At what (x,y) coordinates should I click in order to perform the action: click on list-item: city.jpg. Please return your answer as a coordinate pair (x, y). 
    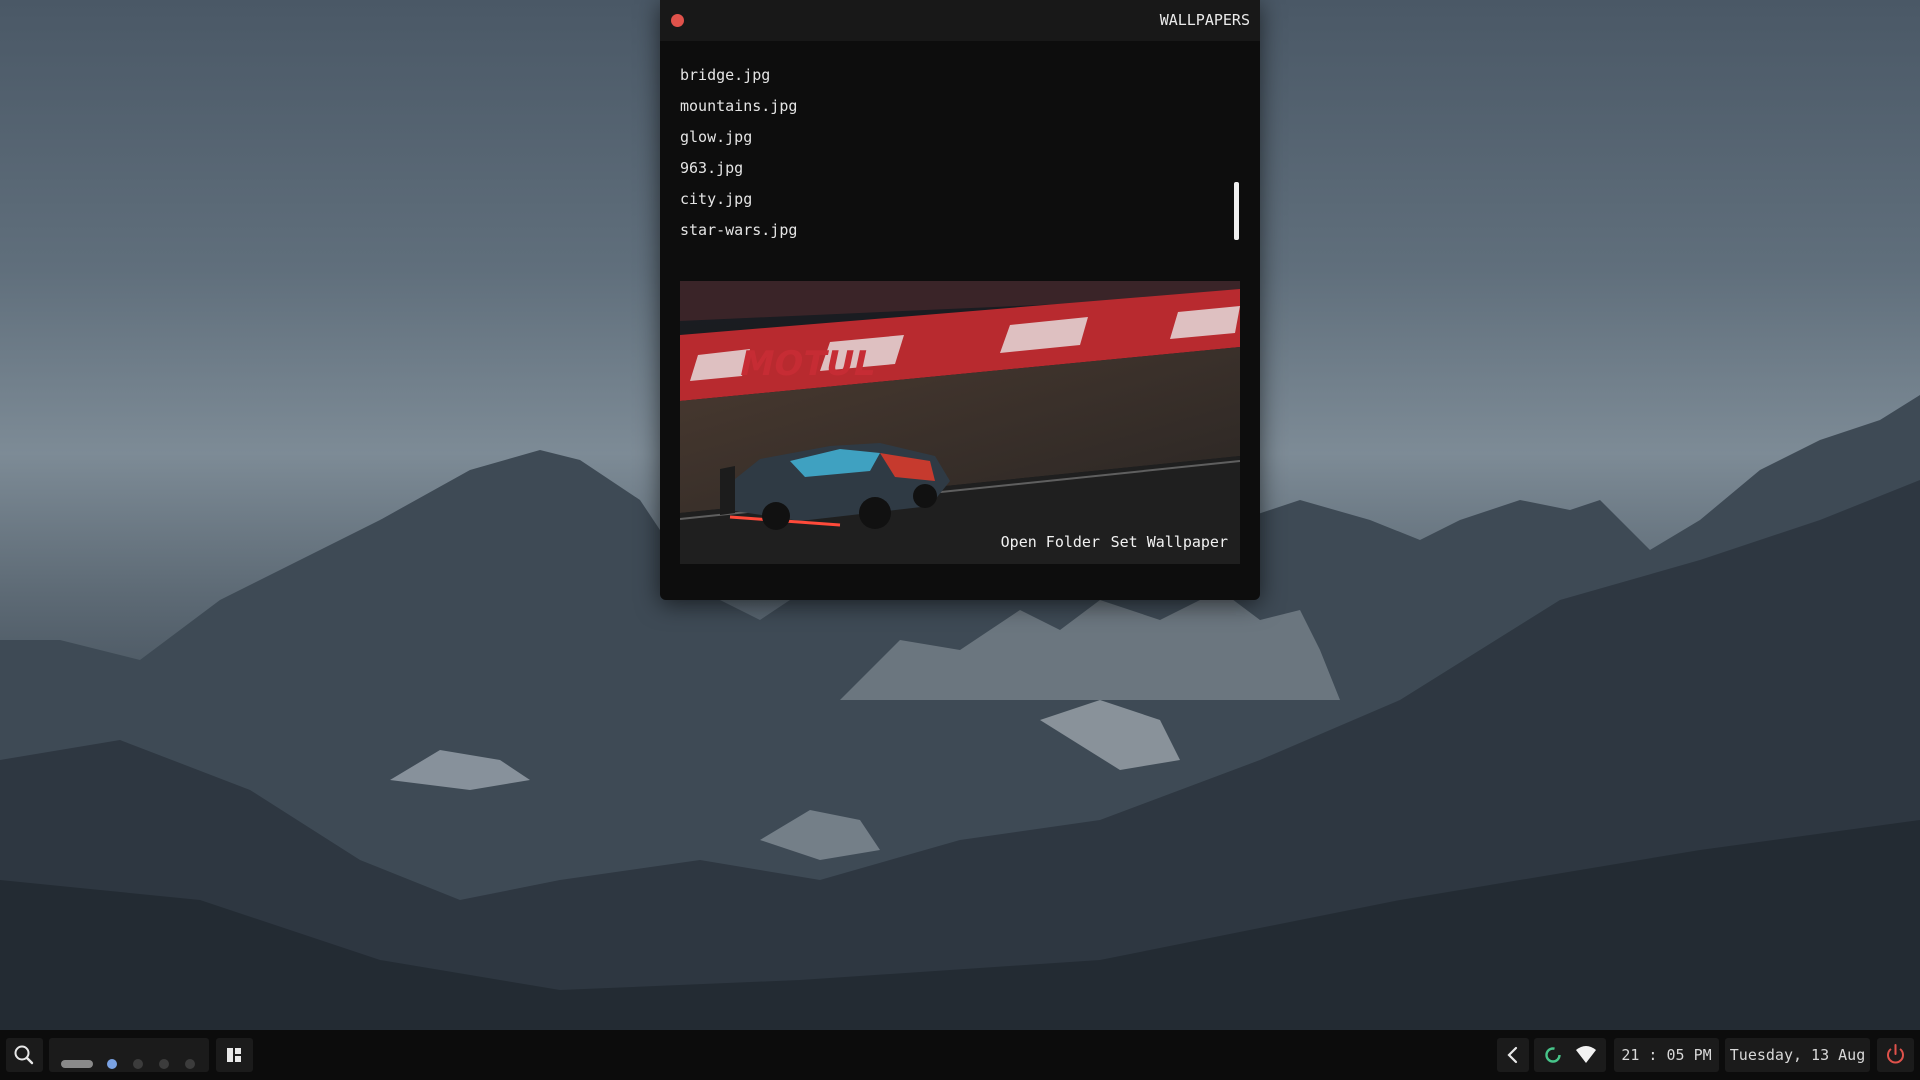
    Looking at the image, I should click on (950, 199).